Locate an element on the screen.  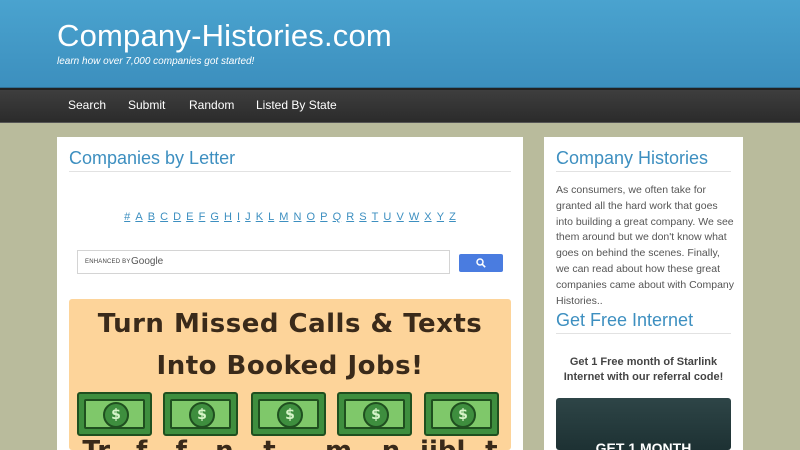
site-title: Company-Histories.com is located at coordinates (224, 36).